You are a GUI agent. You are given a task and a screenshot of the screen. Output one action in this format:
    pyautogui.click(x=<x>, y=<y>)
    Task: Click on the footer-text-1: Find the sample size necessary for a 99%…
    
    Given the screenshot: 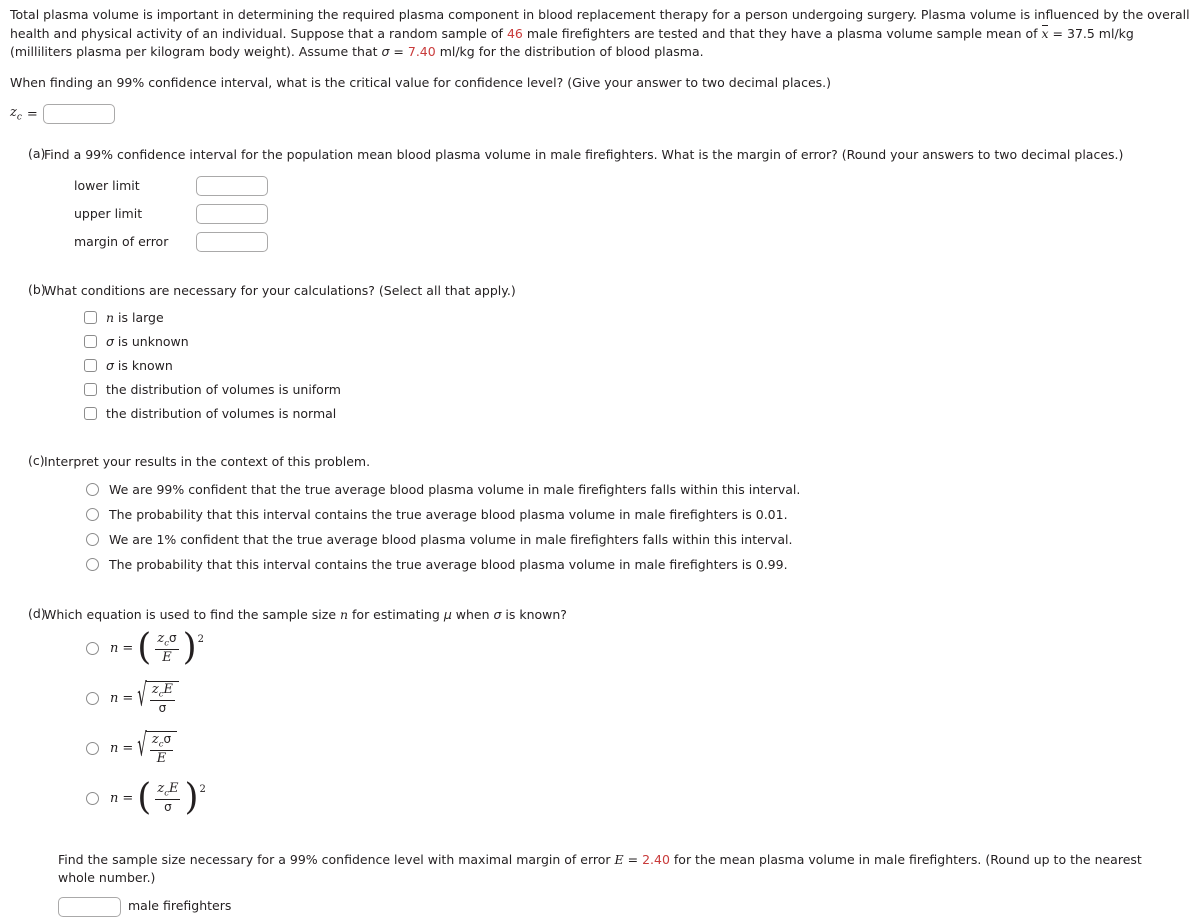 What is the action you would take?
    pyautogui.click(x=336, y=860)
    